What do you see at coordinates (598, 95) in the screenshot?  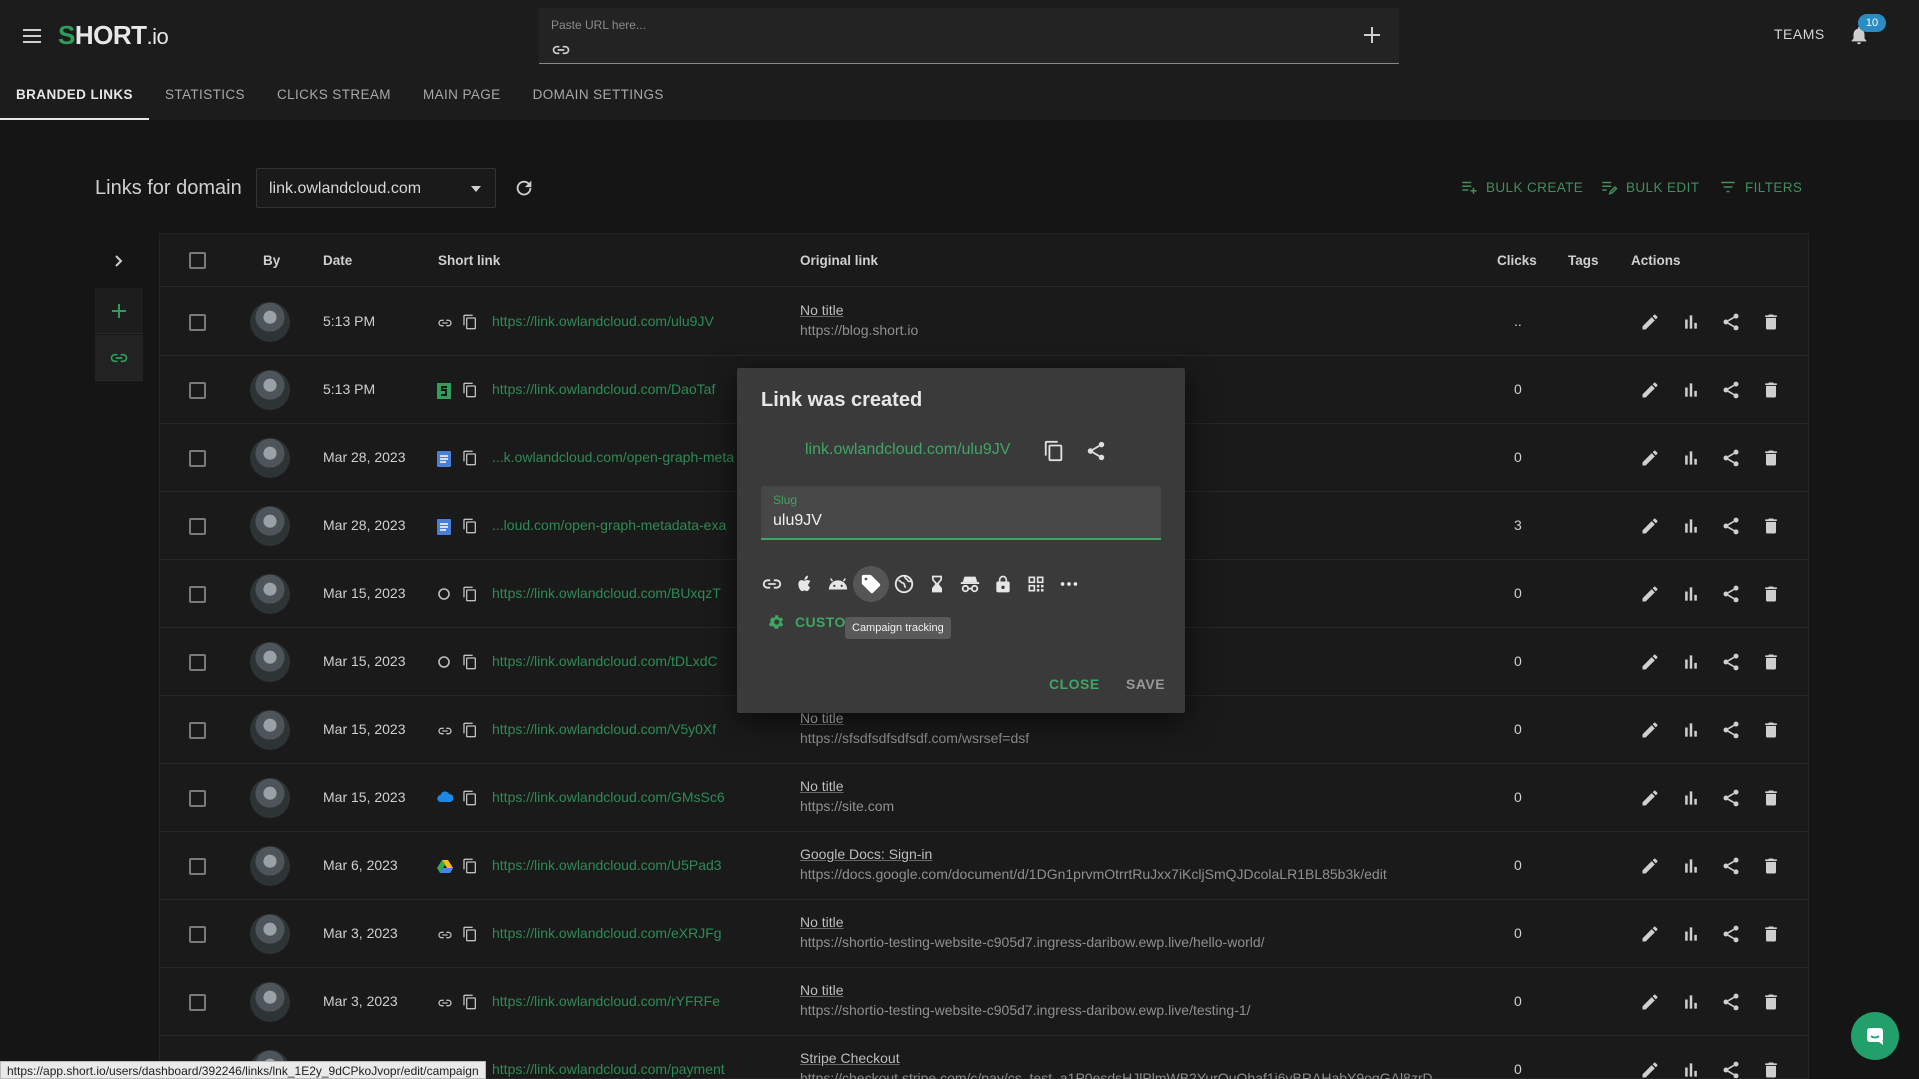 I see `tab-domain-settings: DOMAIN SETTINGS` at bounding box center [598, 95].